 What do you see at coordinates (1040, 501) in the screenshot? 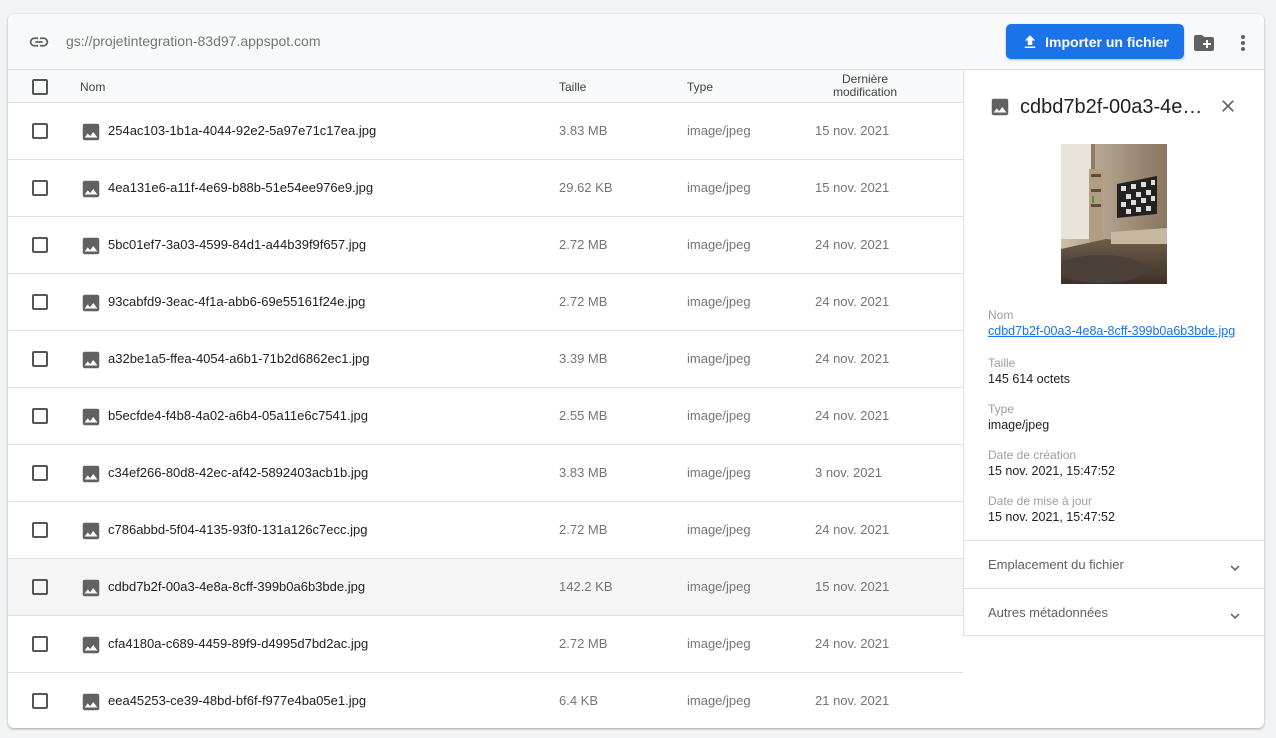
I see `meta-updated-label: Date de mise à jour` at bounding box center [1040, 501].